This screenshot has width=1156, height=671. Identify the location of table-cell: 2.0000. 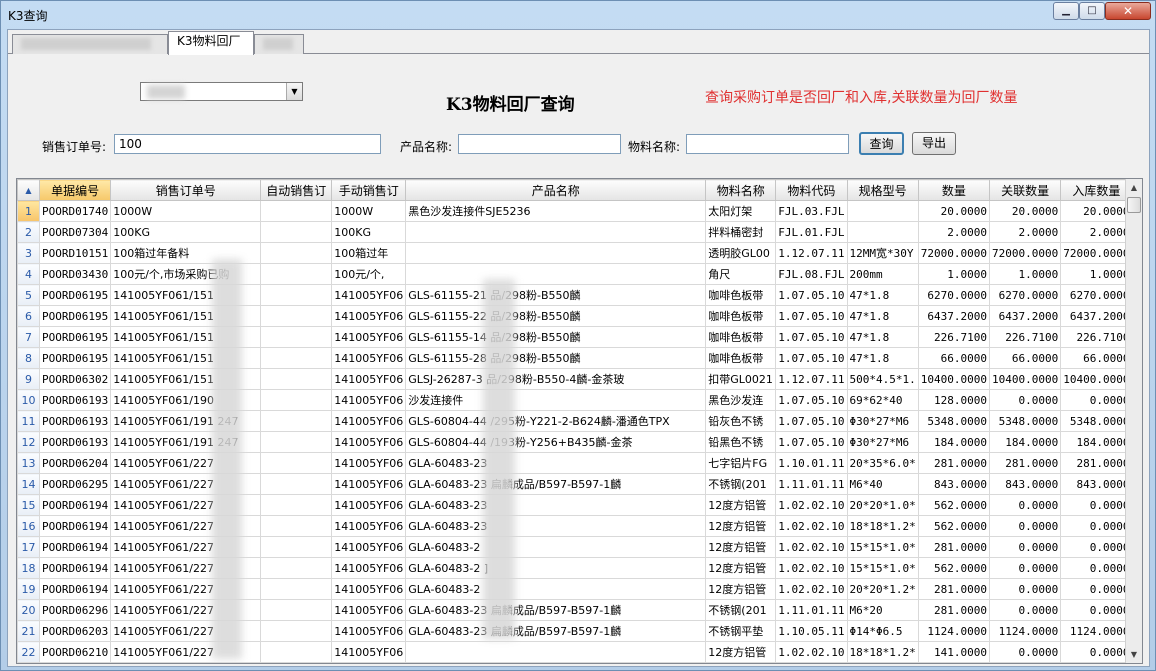
(1025, 232).